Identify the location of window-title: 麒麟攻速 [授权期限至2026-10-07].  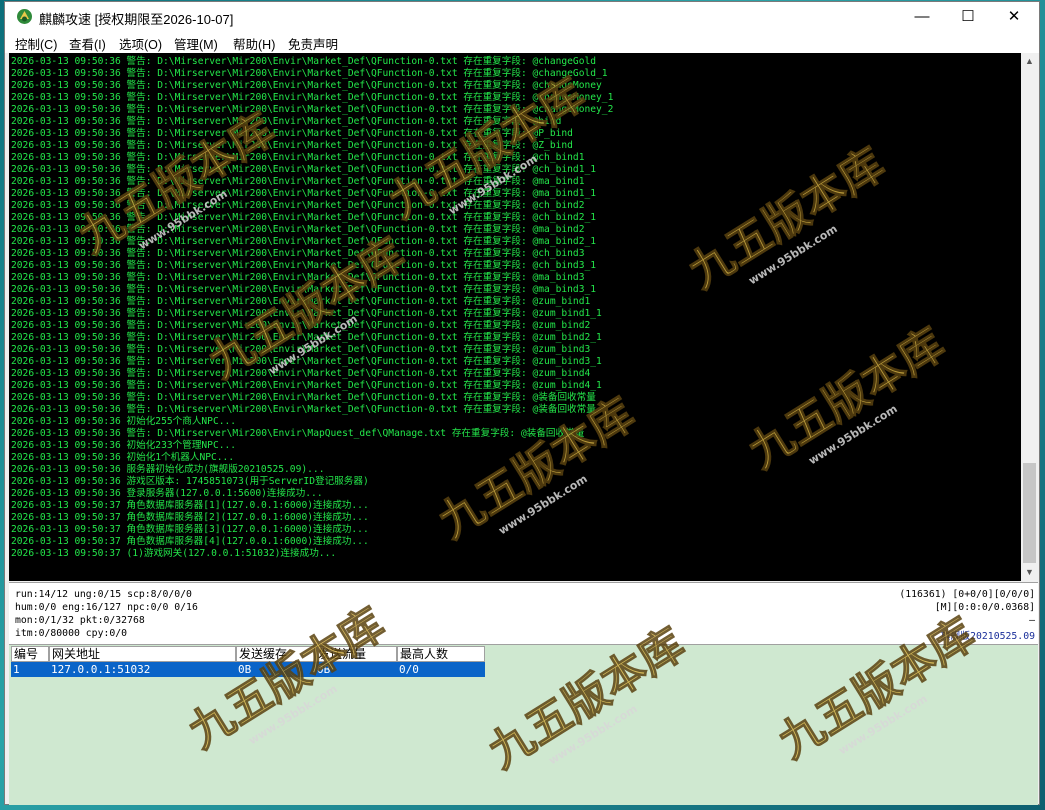
(136, 19).